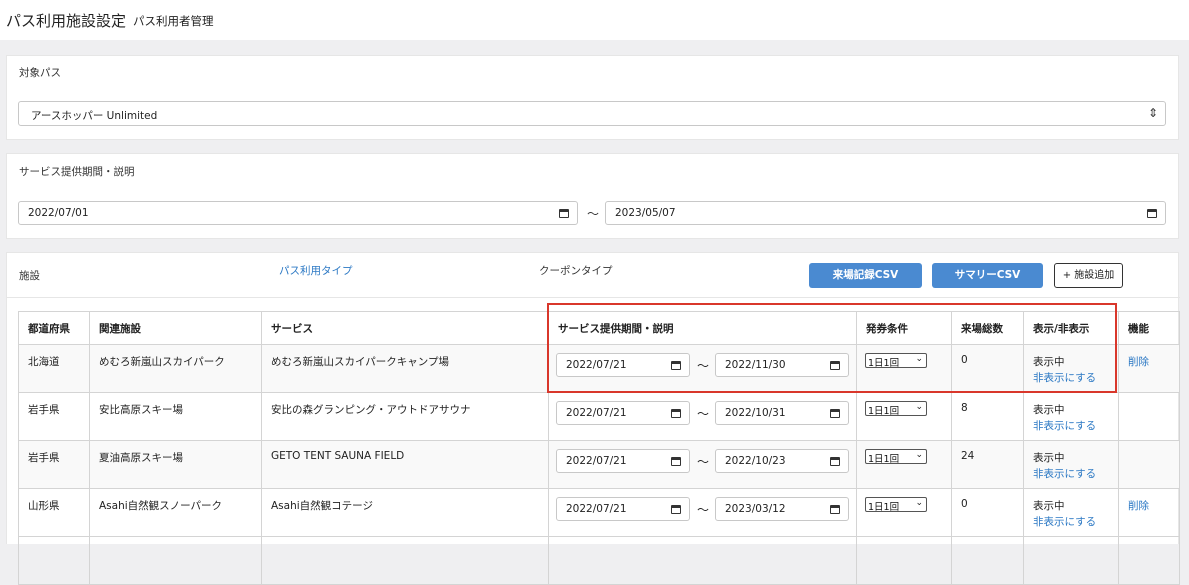 The height and width of the screenshot is (585, 1189). What do you see at coordinates (322, 506) in the screenshot?
I see `service-cell: Asahi自然観コテージ` at bounding box center [322, 506].